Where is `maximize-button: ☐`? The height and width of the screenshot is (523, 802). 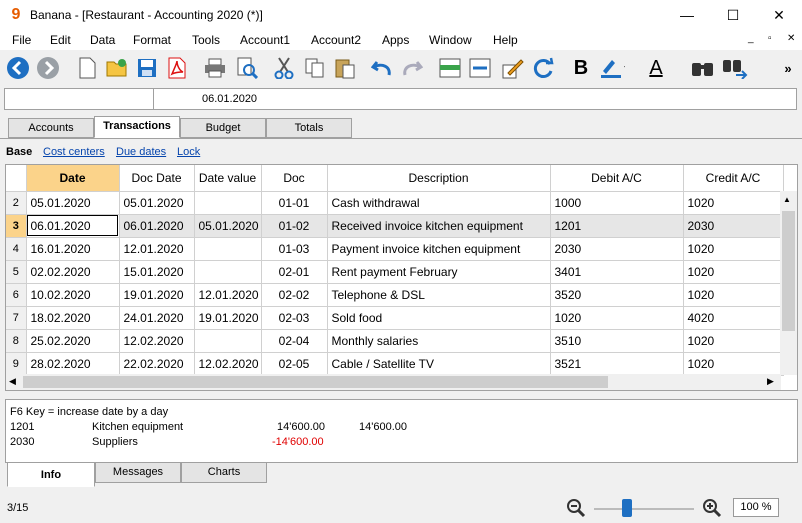 maximize-button: ☐ is located at coordinates (733, 15).